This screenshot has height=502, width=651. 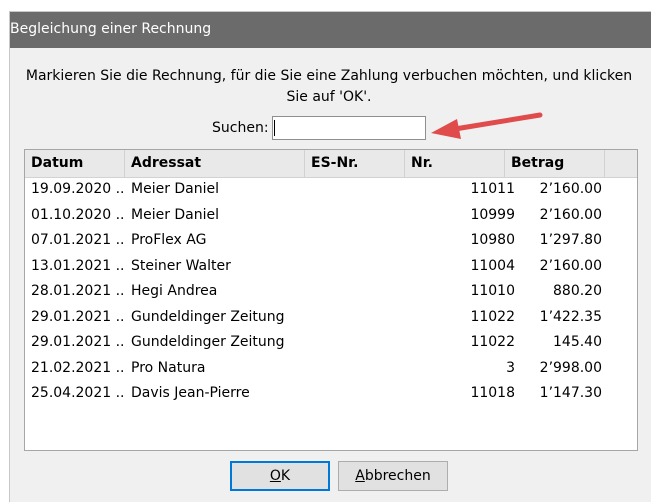 I want to click on cell-betrag: 2’998.00, so click(x=570, y=367).